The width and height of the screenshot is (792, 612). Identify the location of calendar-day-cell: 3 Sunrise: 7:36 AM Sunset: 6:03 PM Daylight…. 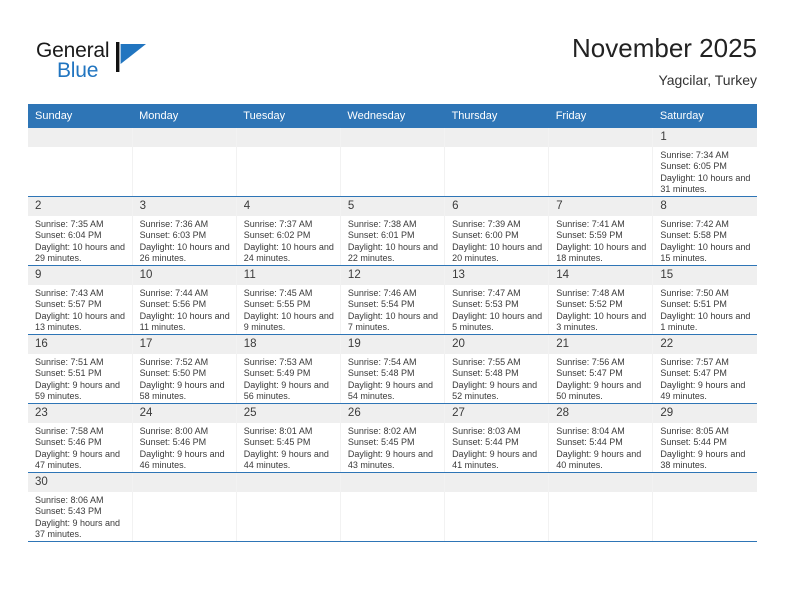
(184, 231).